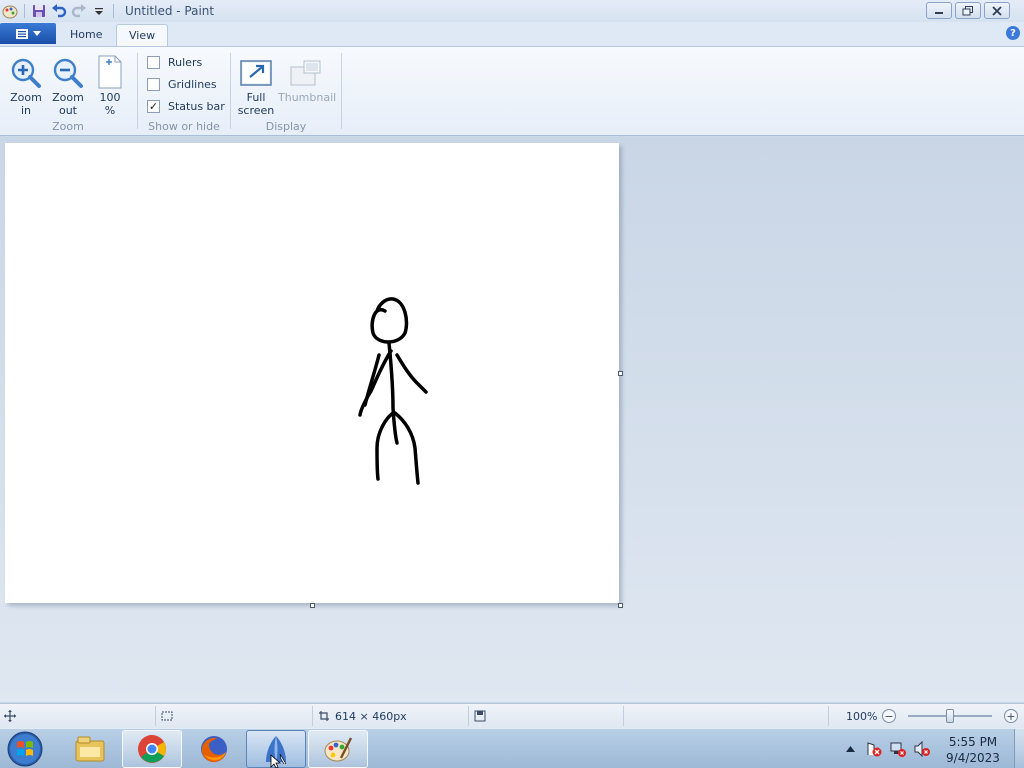 The width and height of the screenshot is (1024, 768). I want to click on image-size: 614 × 460px, so click(362, 716).